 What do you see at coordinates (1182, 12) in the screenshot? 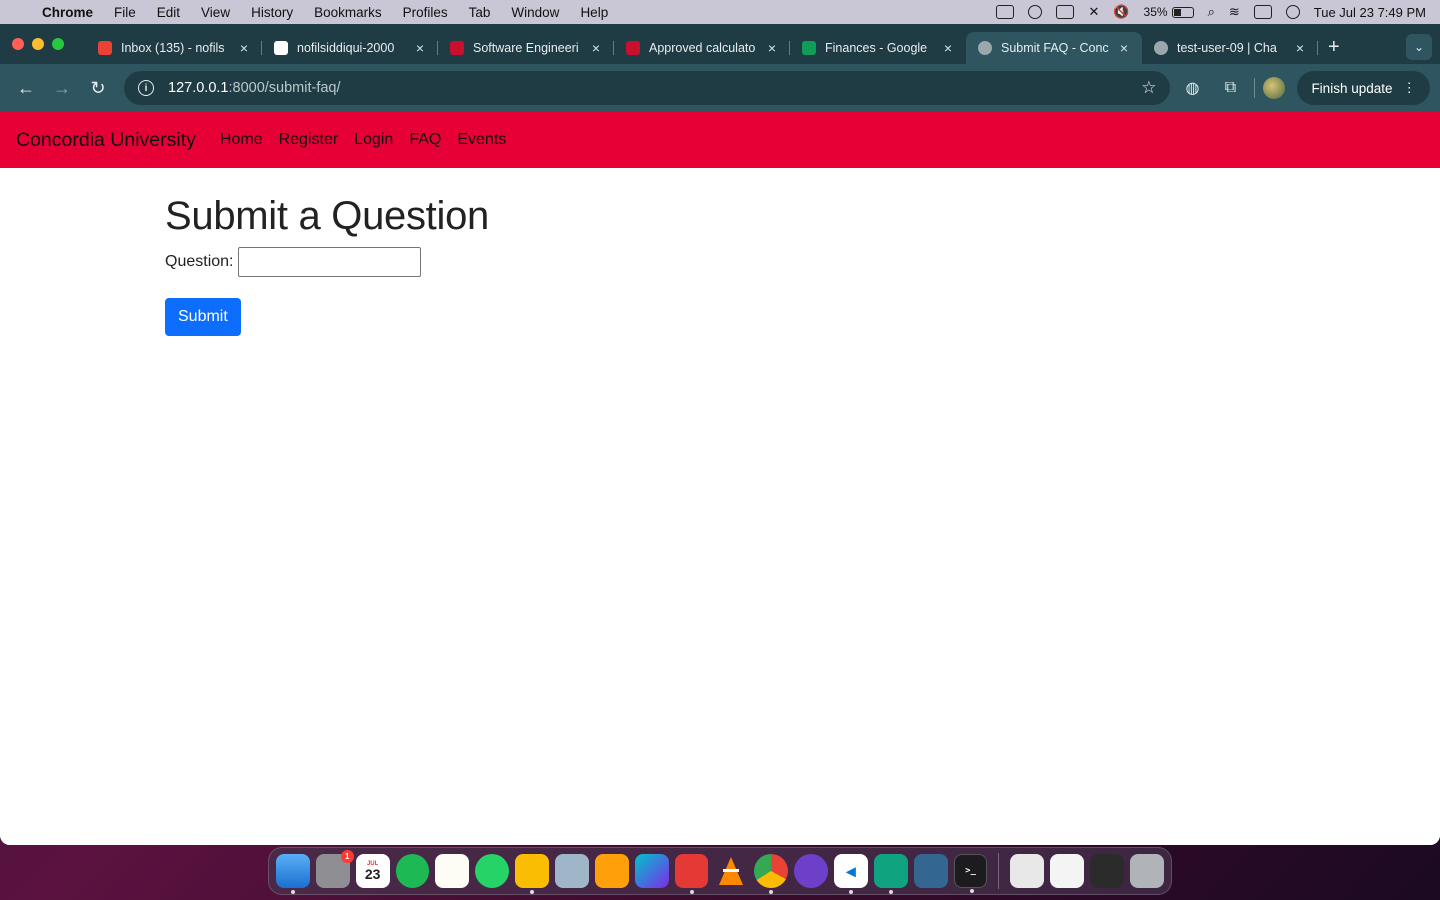
I see `battery-icon` at bounding box center [1182, 12].